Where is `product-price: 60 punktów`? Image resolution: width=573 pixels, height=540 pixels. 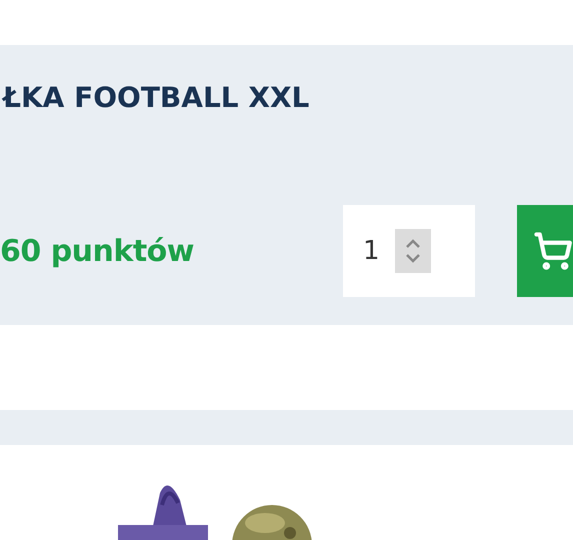 product-price: 60 punktów is located at coordinates (97, 251).